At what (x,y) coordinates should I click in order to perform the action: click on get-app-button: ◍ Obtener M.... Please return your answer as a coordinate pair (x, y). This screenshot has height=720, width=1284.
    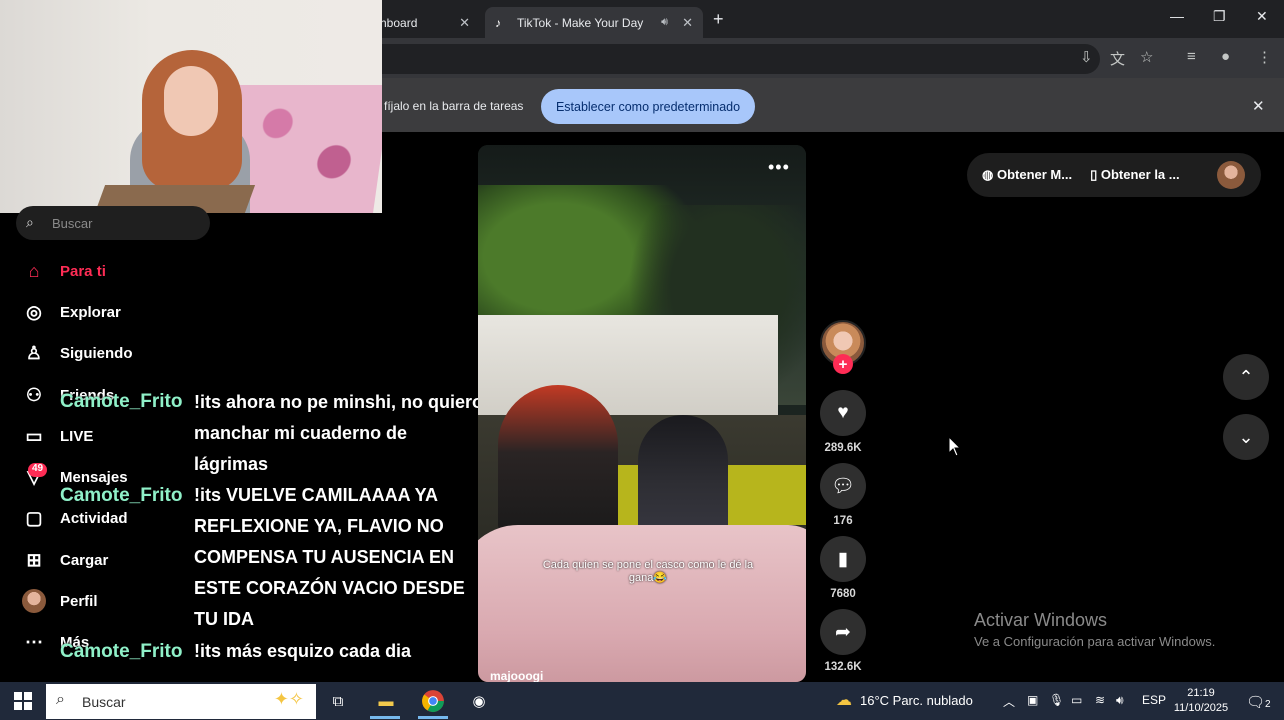
    Looking at the image, I should click on (1027, 175).